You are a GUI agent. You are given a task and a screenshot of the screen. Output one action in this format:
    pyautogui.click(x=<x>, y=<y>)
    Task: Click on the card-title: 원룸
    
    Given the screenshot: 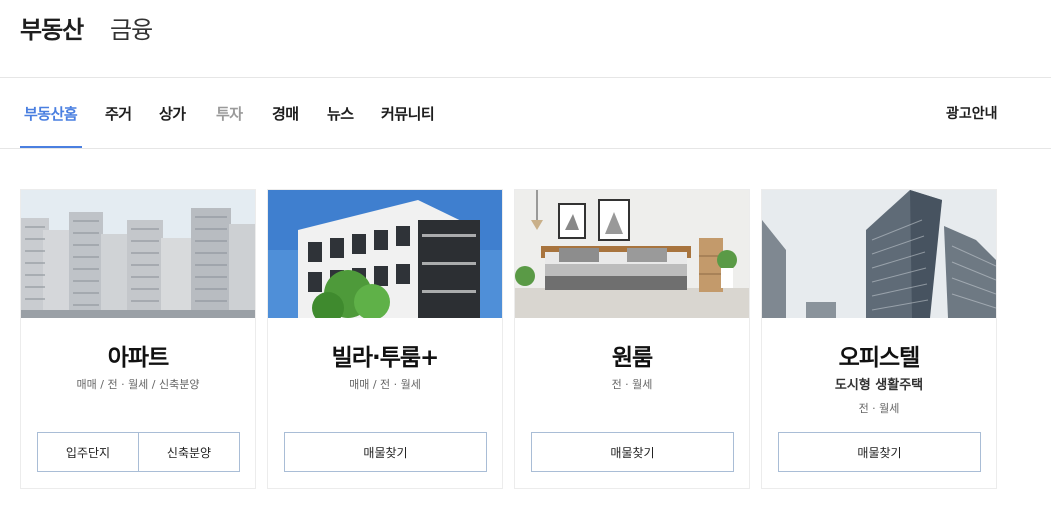 What is the action you would take?
    pyautogui.click(x=632, y=358)
    